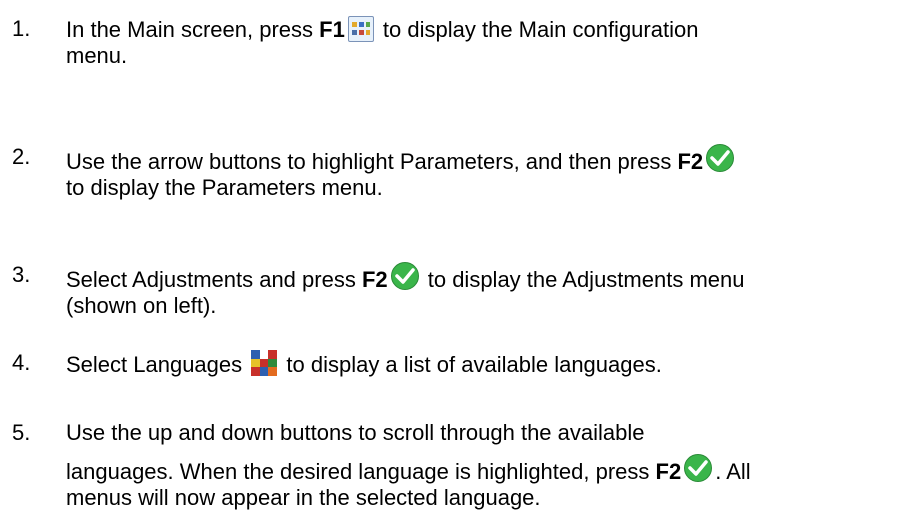  I want to click on step-number: 1., so click(21, 28).